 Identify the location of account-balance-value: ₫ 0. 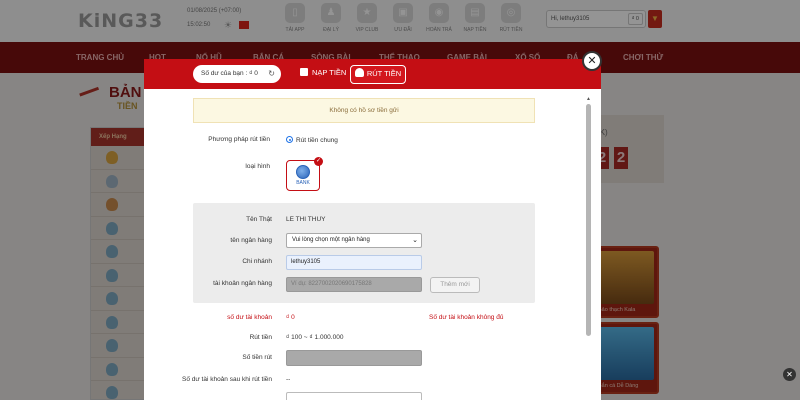
(290, 317).